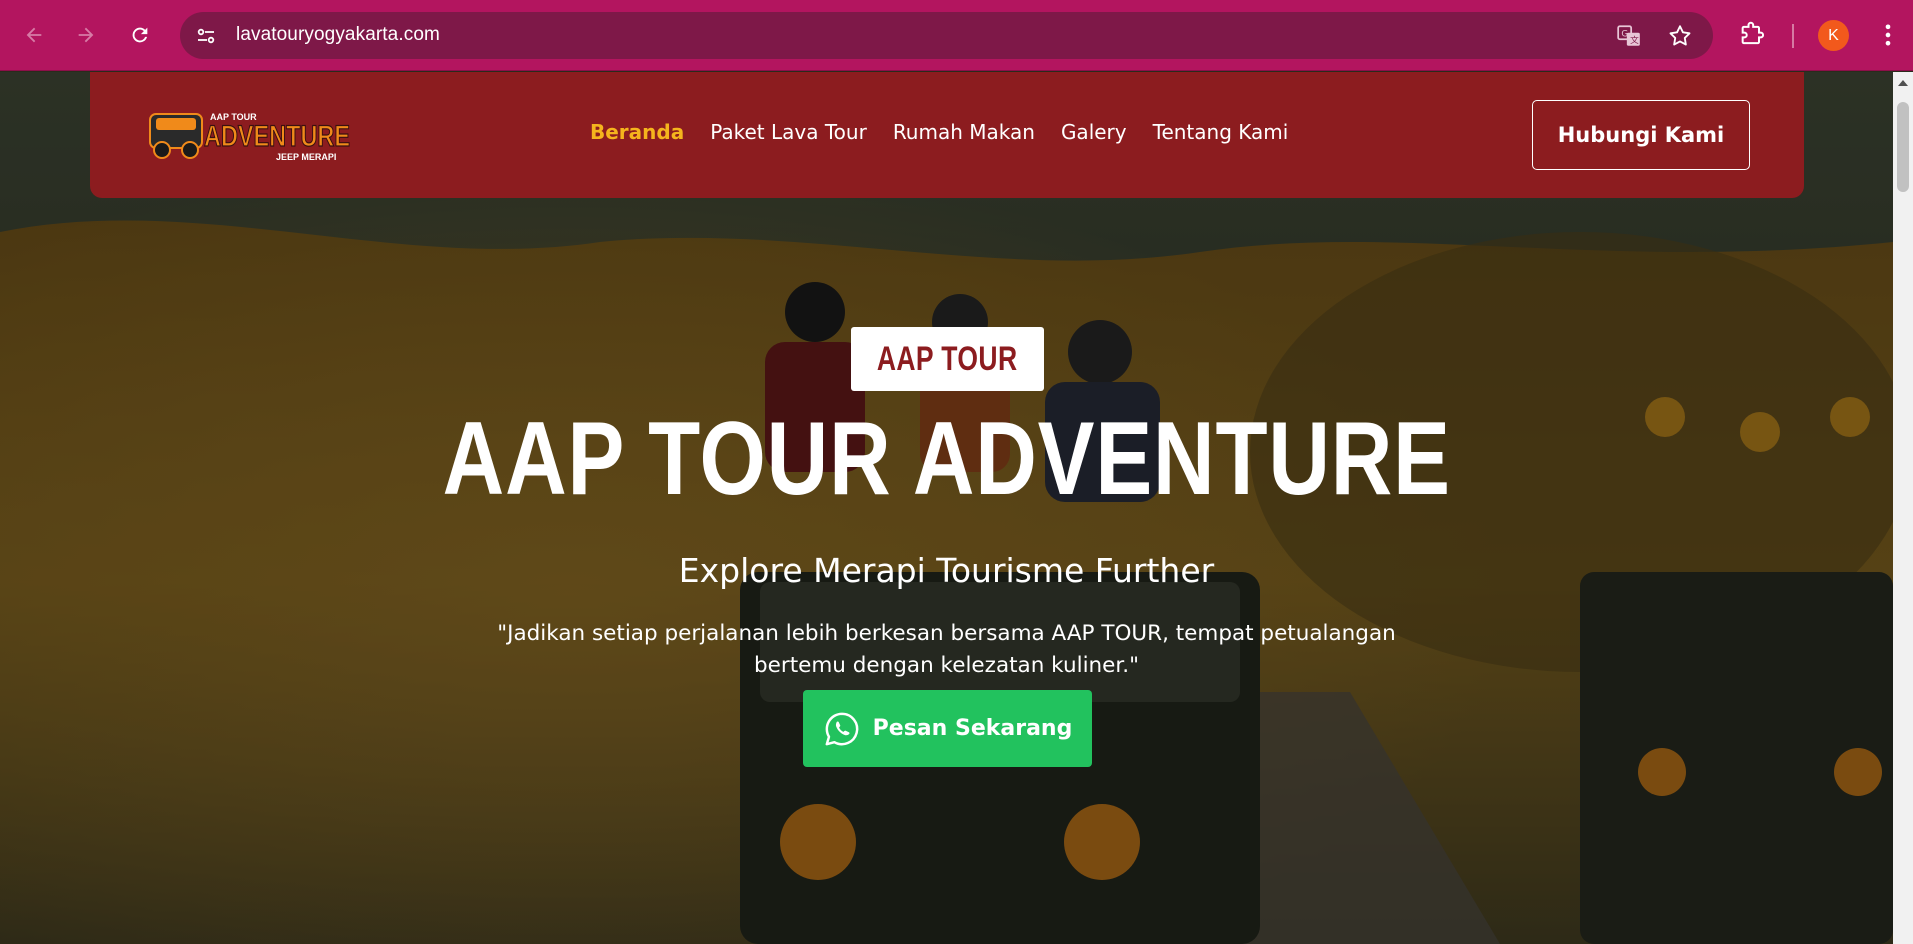 The image size is (1913, 944). I want to click on hero-title: AAP TOUR ADVENTURE, so click(946, 459).